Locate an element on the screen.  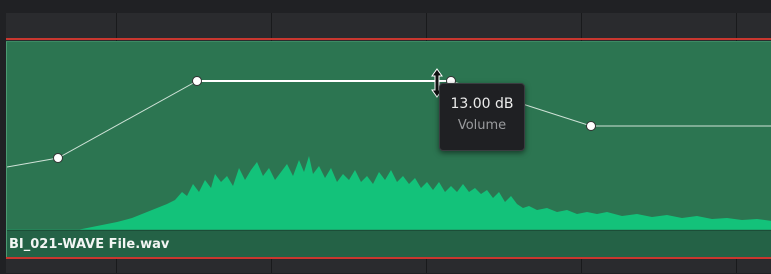
volume-tooltip-label: Volume is located at coordinates (482, 125).